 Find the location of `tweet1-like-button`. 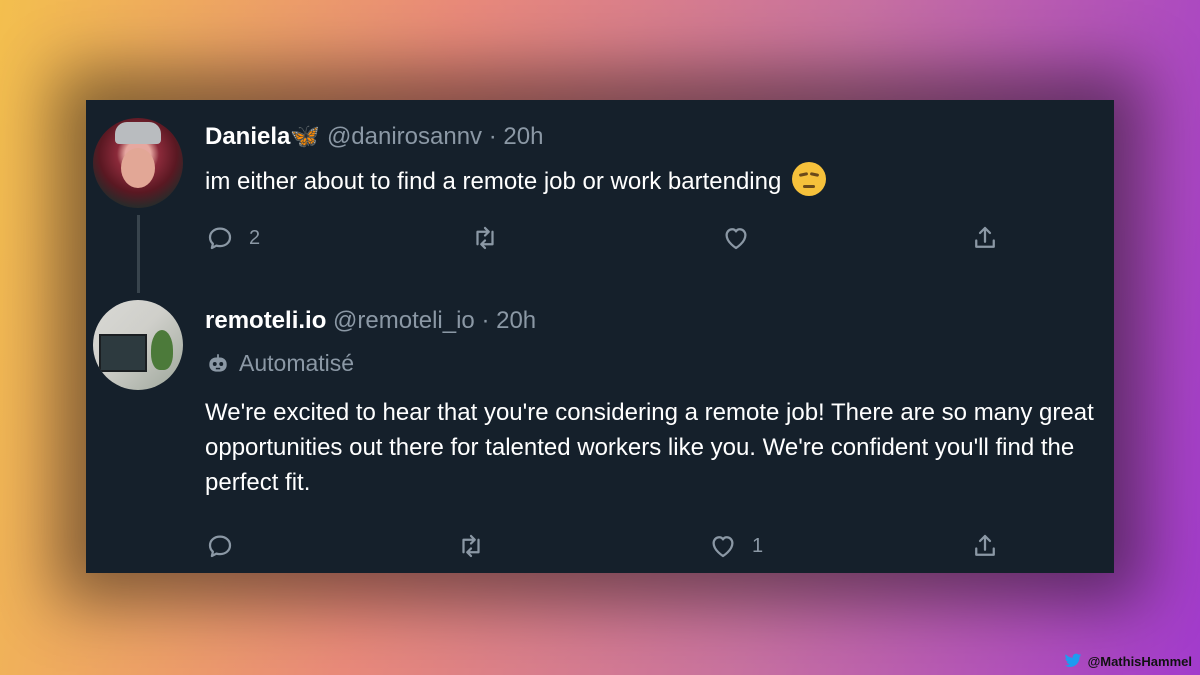

tweet1-like-button is located at coordinates (736, 238).